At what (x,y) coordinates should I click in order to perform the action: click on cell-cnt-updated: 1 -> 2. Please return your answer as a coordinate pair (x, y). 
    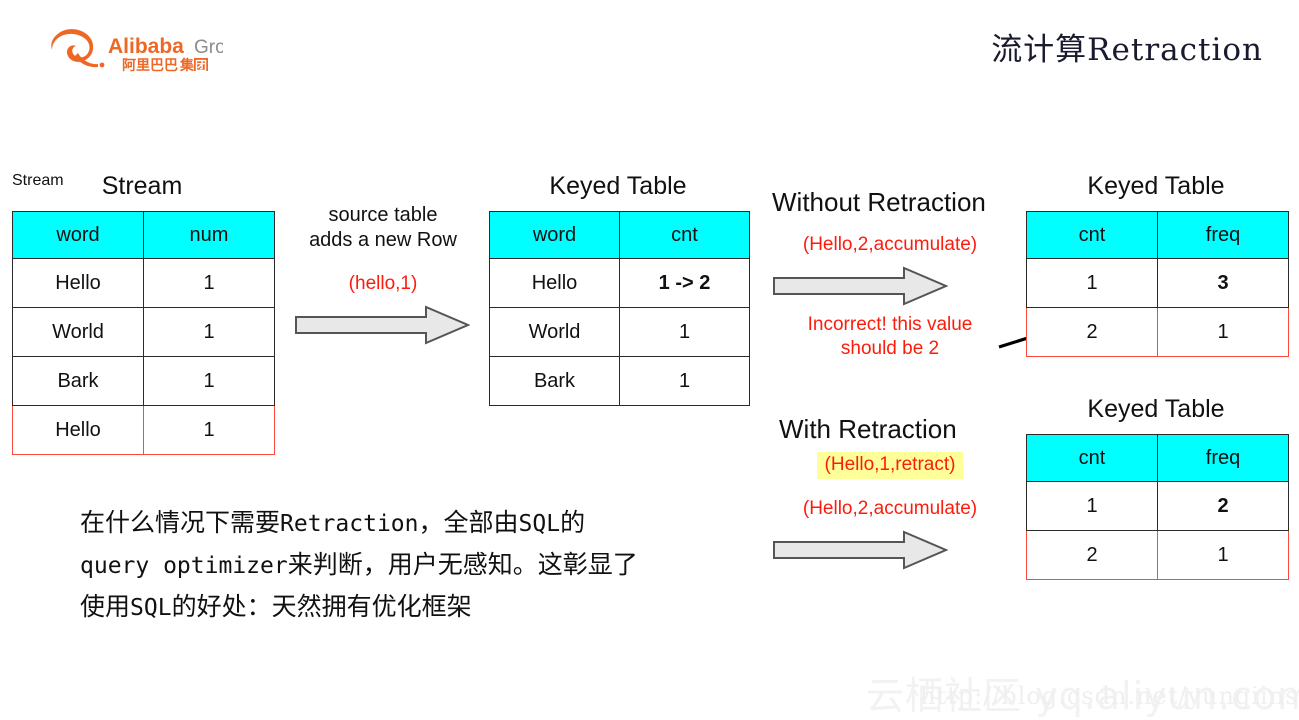
    Looking at the image, I should click on (684, 283).